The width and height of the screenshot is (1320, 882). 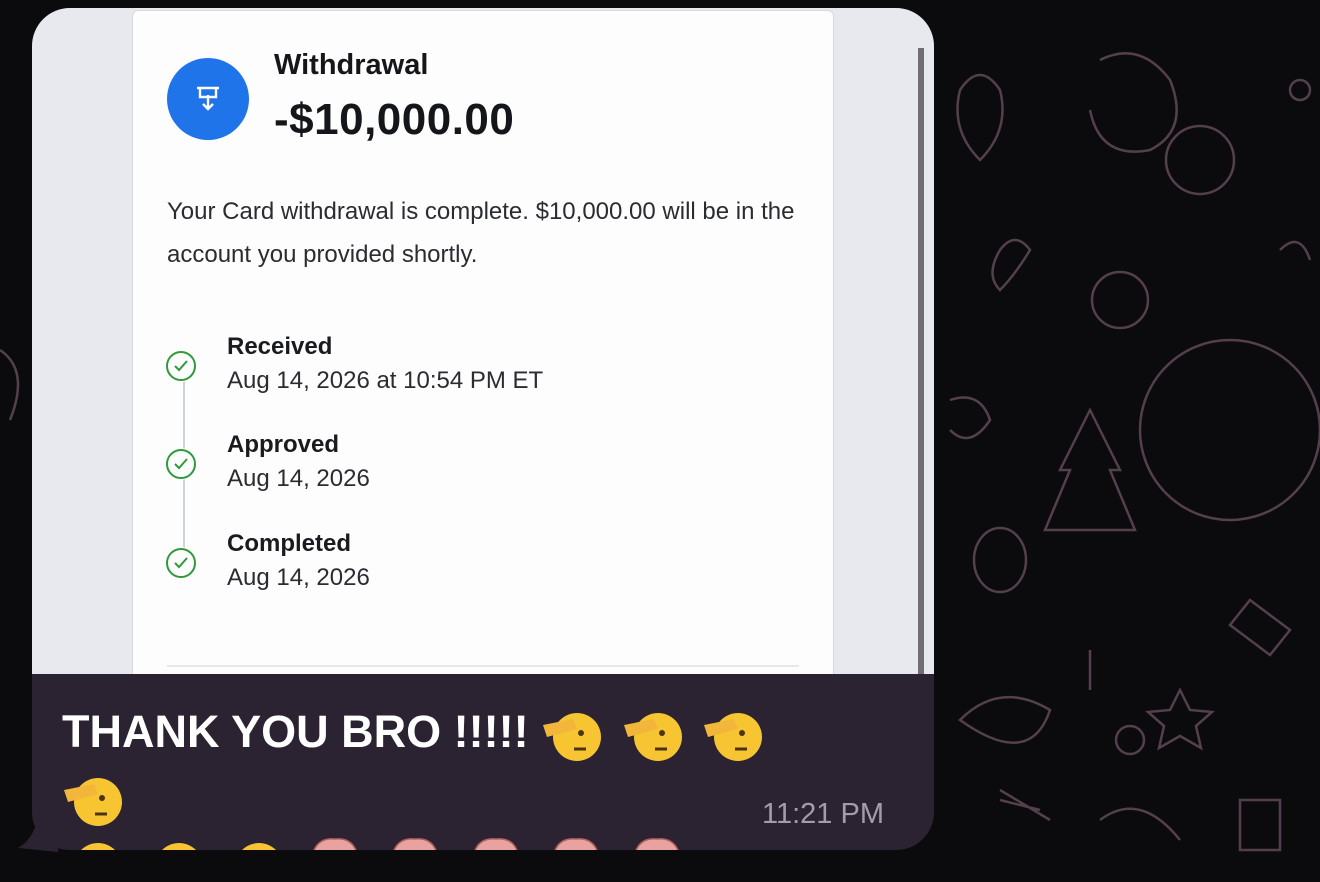 I want to click on timeline-step-approved: Approved Aug 14, 2026, so click(x=463, y=466).